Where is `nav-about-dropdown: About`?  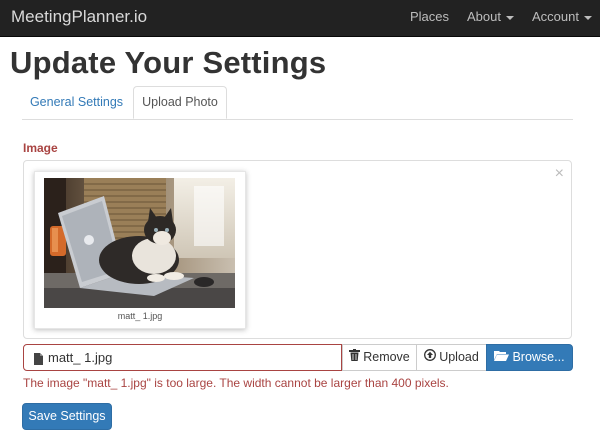 nav-about-dropdown: About is located at coordinates (490, 18).